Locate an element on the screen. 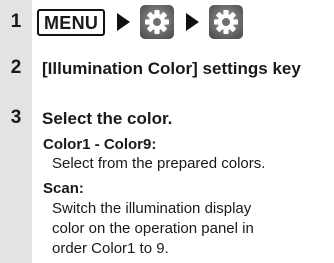  step-number-3: 3 is located at coordinates (16, 117).